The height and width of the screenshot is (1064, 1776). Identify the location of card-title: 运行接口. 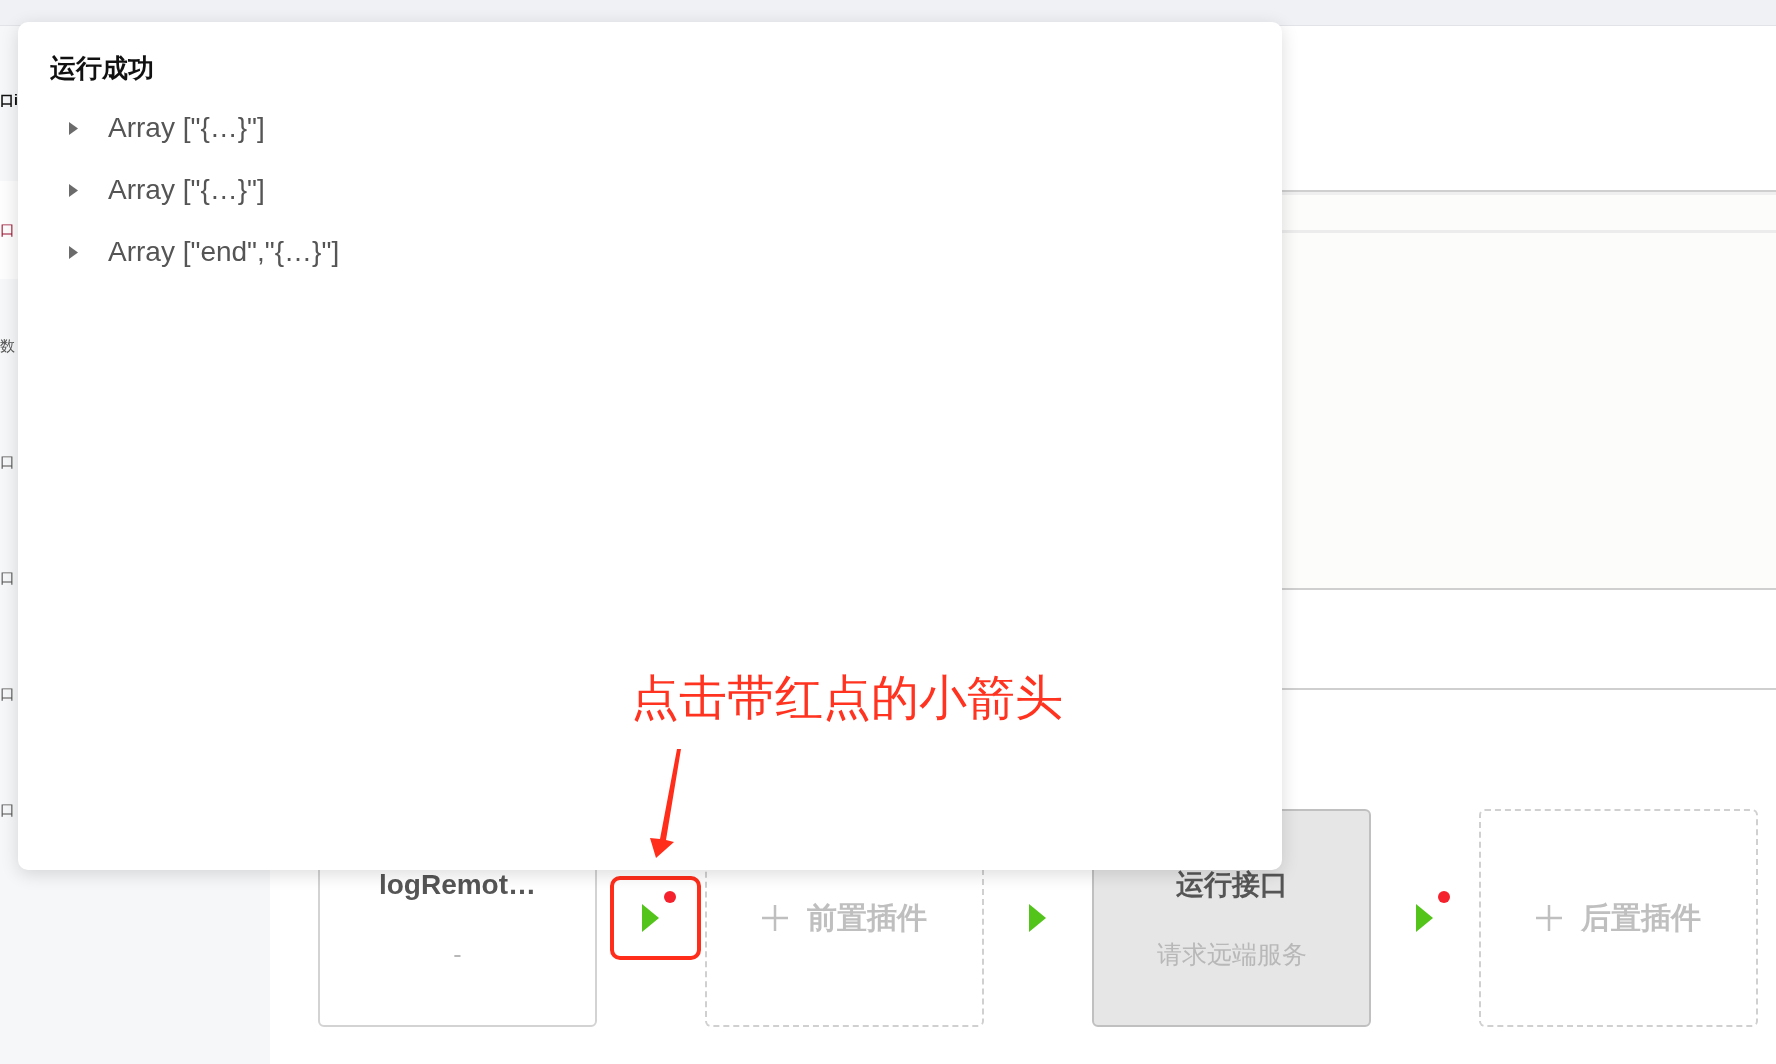
(1231, 885).